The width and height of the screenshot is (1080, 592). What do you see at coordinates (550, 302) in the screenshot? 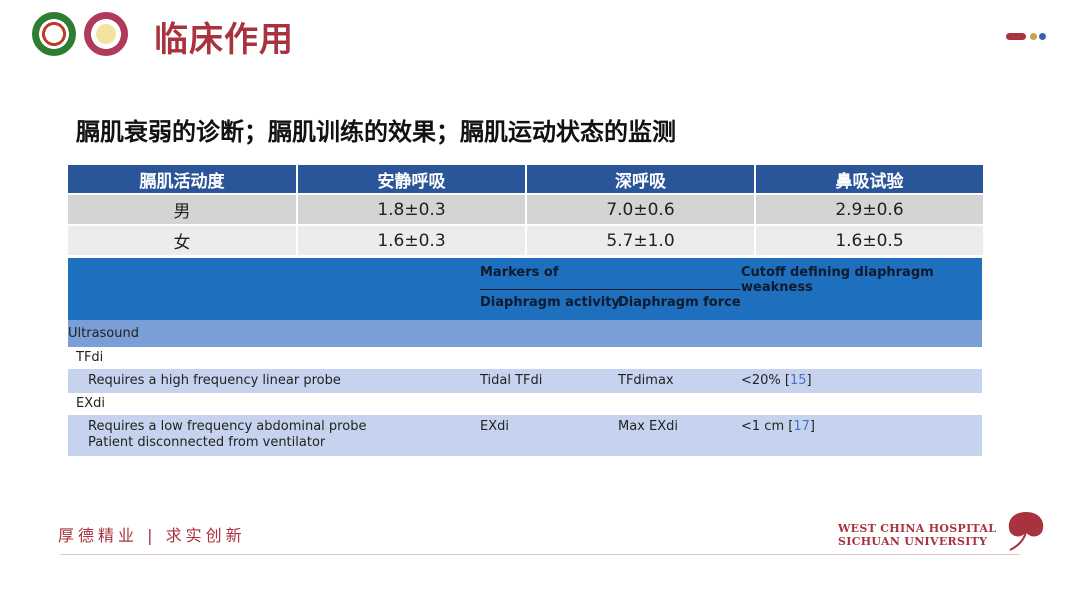
I see `activity-header: Diaphragm activity` at bounding box center [550, 302].